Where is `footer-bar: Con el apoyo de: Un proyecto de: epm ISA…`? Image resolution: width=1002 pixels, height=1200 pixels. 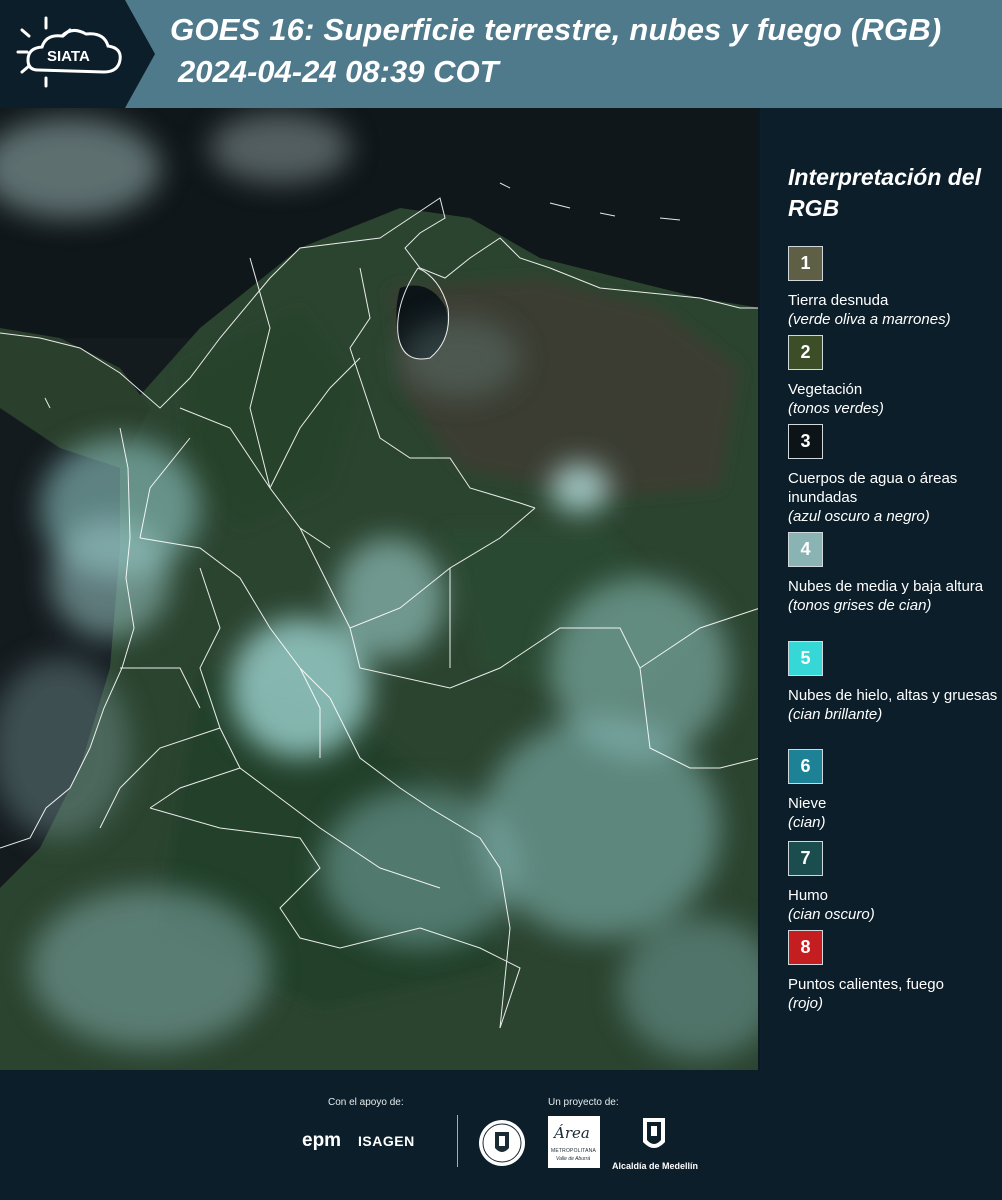 footer-bar: Con el apoyo de: Un proyecto de: epm ISA… is located at coordinates (501, 1135).